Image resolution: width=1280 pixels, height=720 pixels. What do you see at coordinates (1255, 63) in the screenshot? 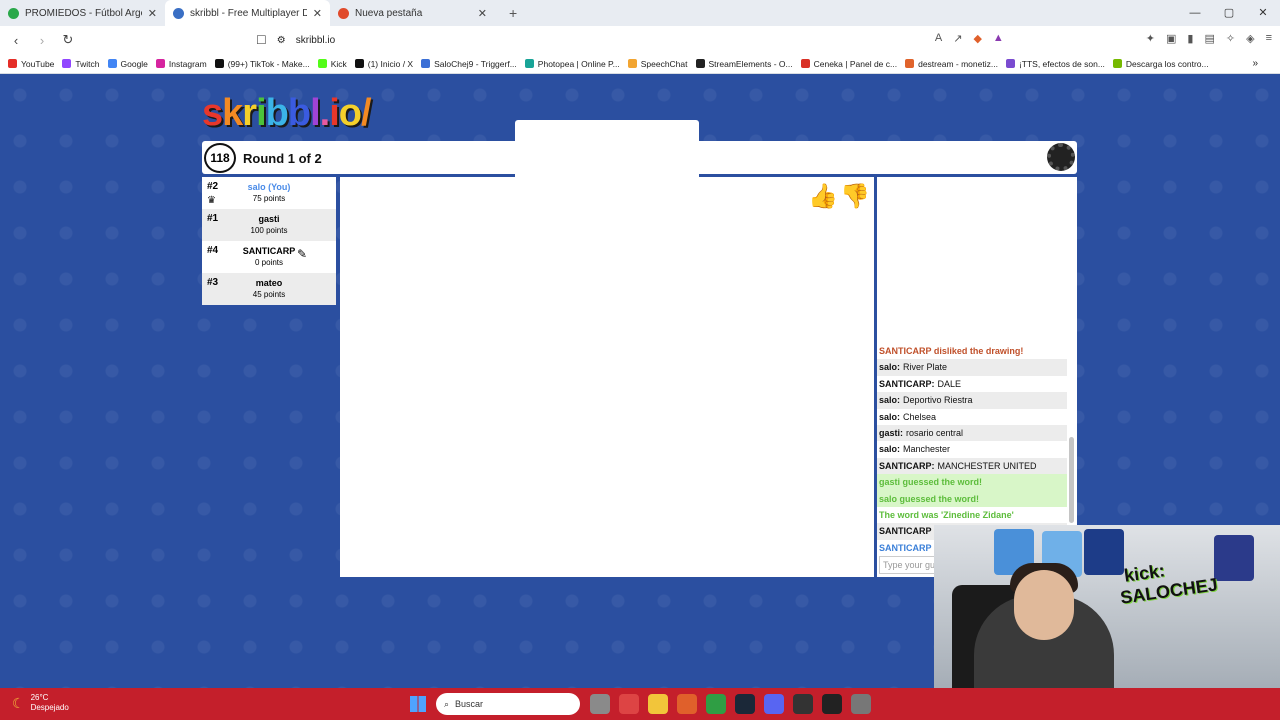
I see `bookmarks-overflow-icon: »` at bounding box center [1255, 63].